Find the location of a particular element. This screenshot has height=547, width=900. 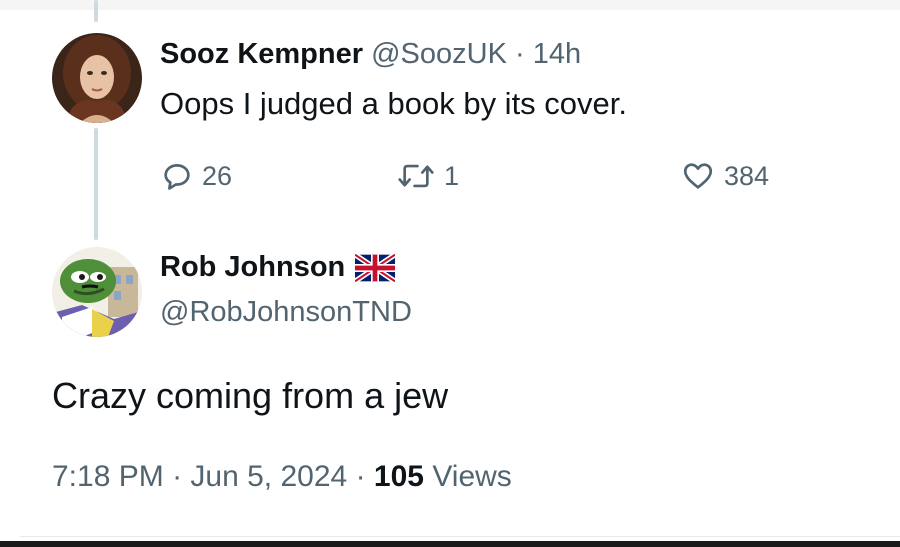

bottom-edge-bar is located at coordinates (450, 544).